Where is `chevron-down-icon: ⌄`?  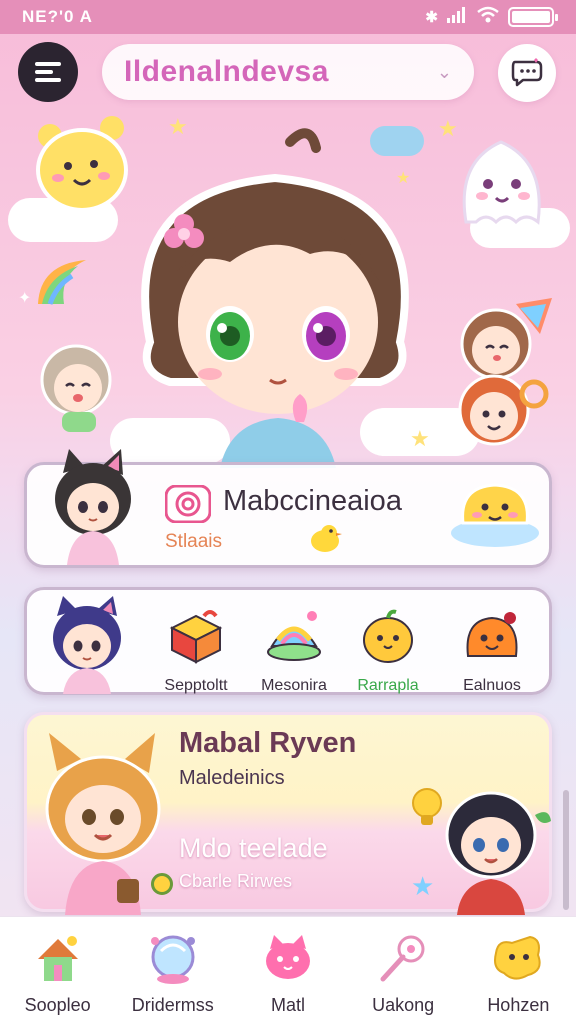
chevron-down-icon: ⌄ is located at coordinates (444, 71).